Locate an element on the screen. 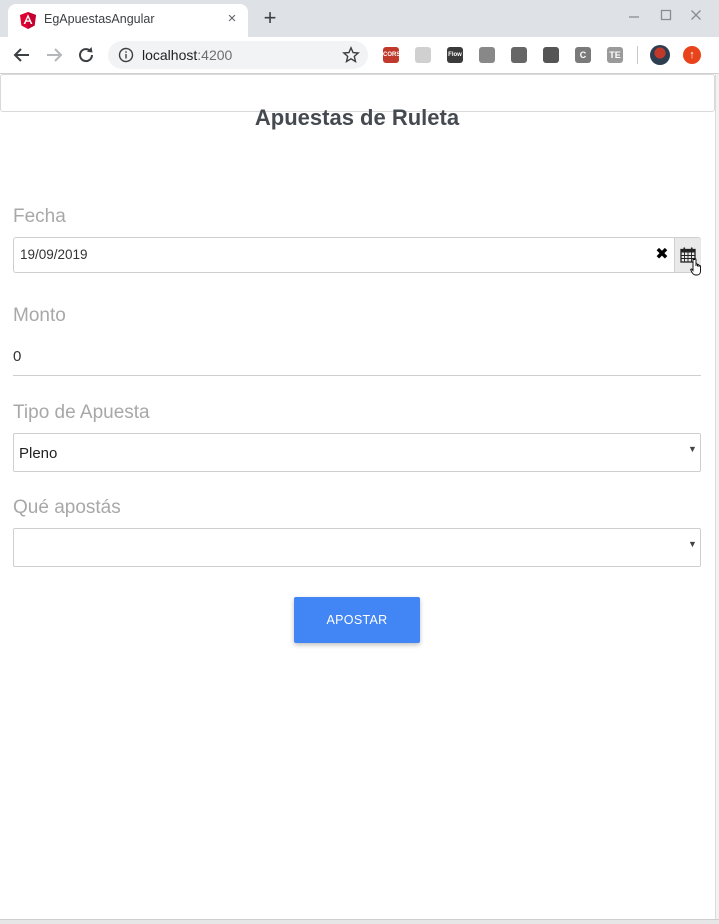 The width and height of the screenshot is (719, 924). hand-cursor-icon is located at coordinates (695, 267).